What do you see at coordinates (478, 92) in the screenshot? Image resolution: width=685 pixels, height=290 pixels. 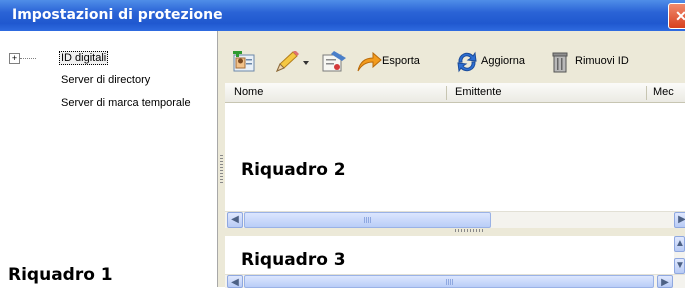 I see `column-header-issuer: Emittente` at bounding box center [478, 92].